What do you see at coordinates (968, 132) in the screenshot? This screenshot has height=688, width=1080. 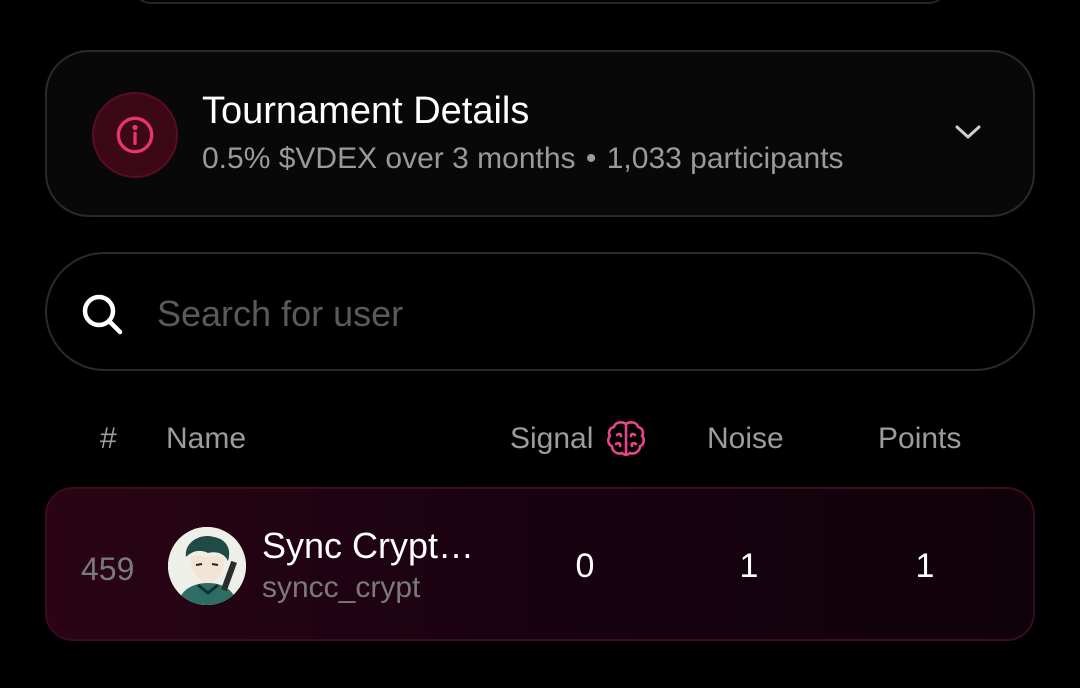 I see `chevron-down-icon` at bounding box center [968, 132].